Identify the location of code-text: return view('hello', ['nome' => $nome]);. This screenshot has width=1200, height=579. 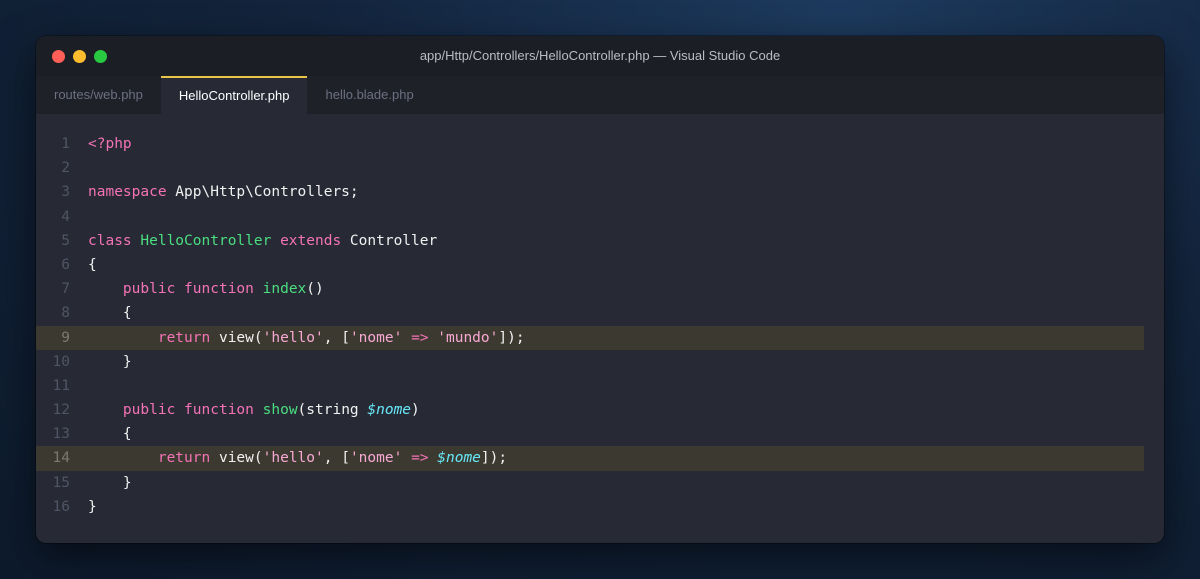
(297, 458).